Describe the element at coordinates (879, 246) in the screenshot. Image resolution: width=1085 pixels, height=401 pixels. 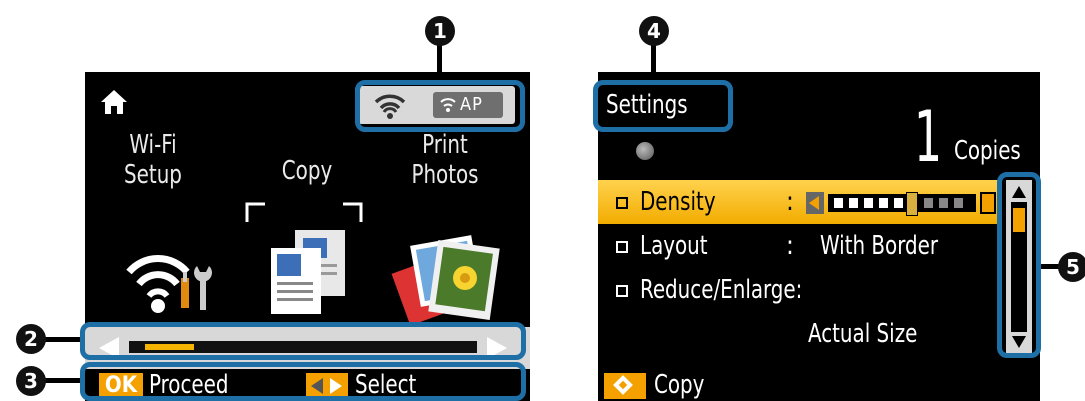
I see `setting-value: With Border` at that location.